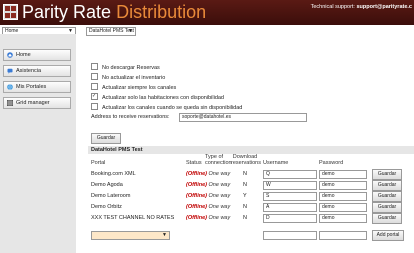 This screenshot has height=253, width=414. What do you see at coordinates (343, 235) in the screenshot?
I see `new-password-input` at bounding box center [343, 235].